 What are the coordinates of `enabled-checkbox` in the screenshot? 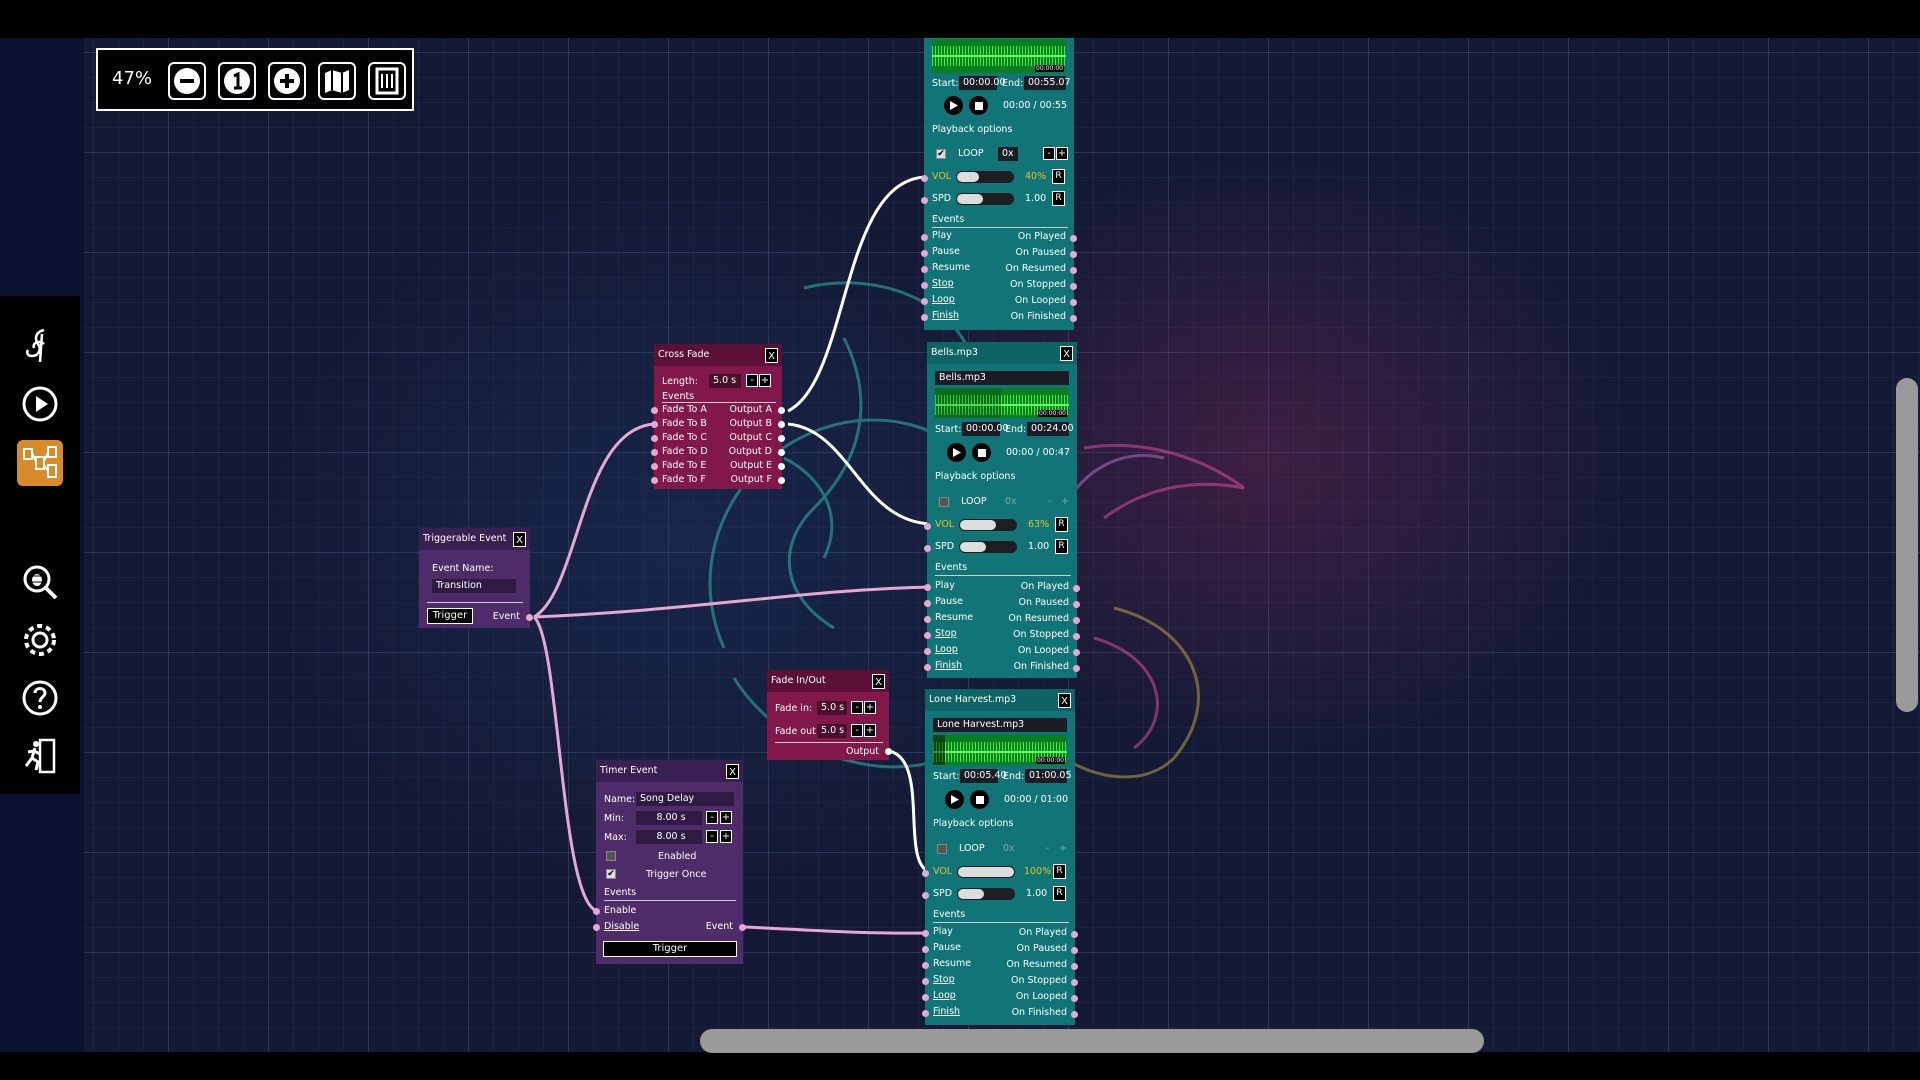 It's located at (611, 856).